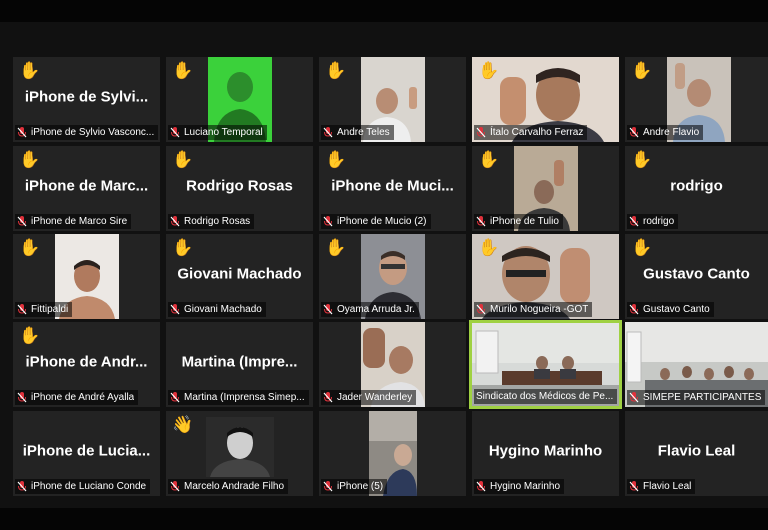  Describe the element at coordinates (370, 309) in the screenshot. I see `name-label: Oyama Arruda Jr.` at that location.